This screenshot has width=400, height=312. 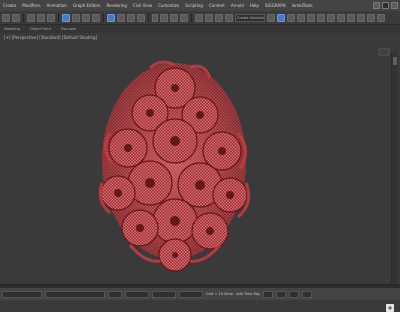 I want to click on align-icon, so click(x=291, y=17).